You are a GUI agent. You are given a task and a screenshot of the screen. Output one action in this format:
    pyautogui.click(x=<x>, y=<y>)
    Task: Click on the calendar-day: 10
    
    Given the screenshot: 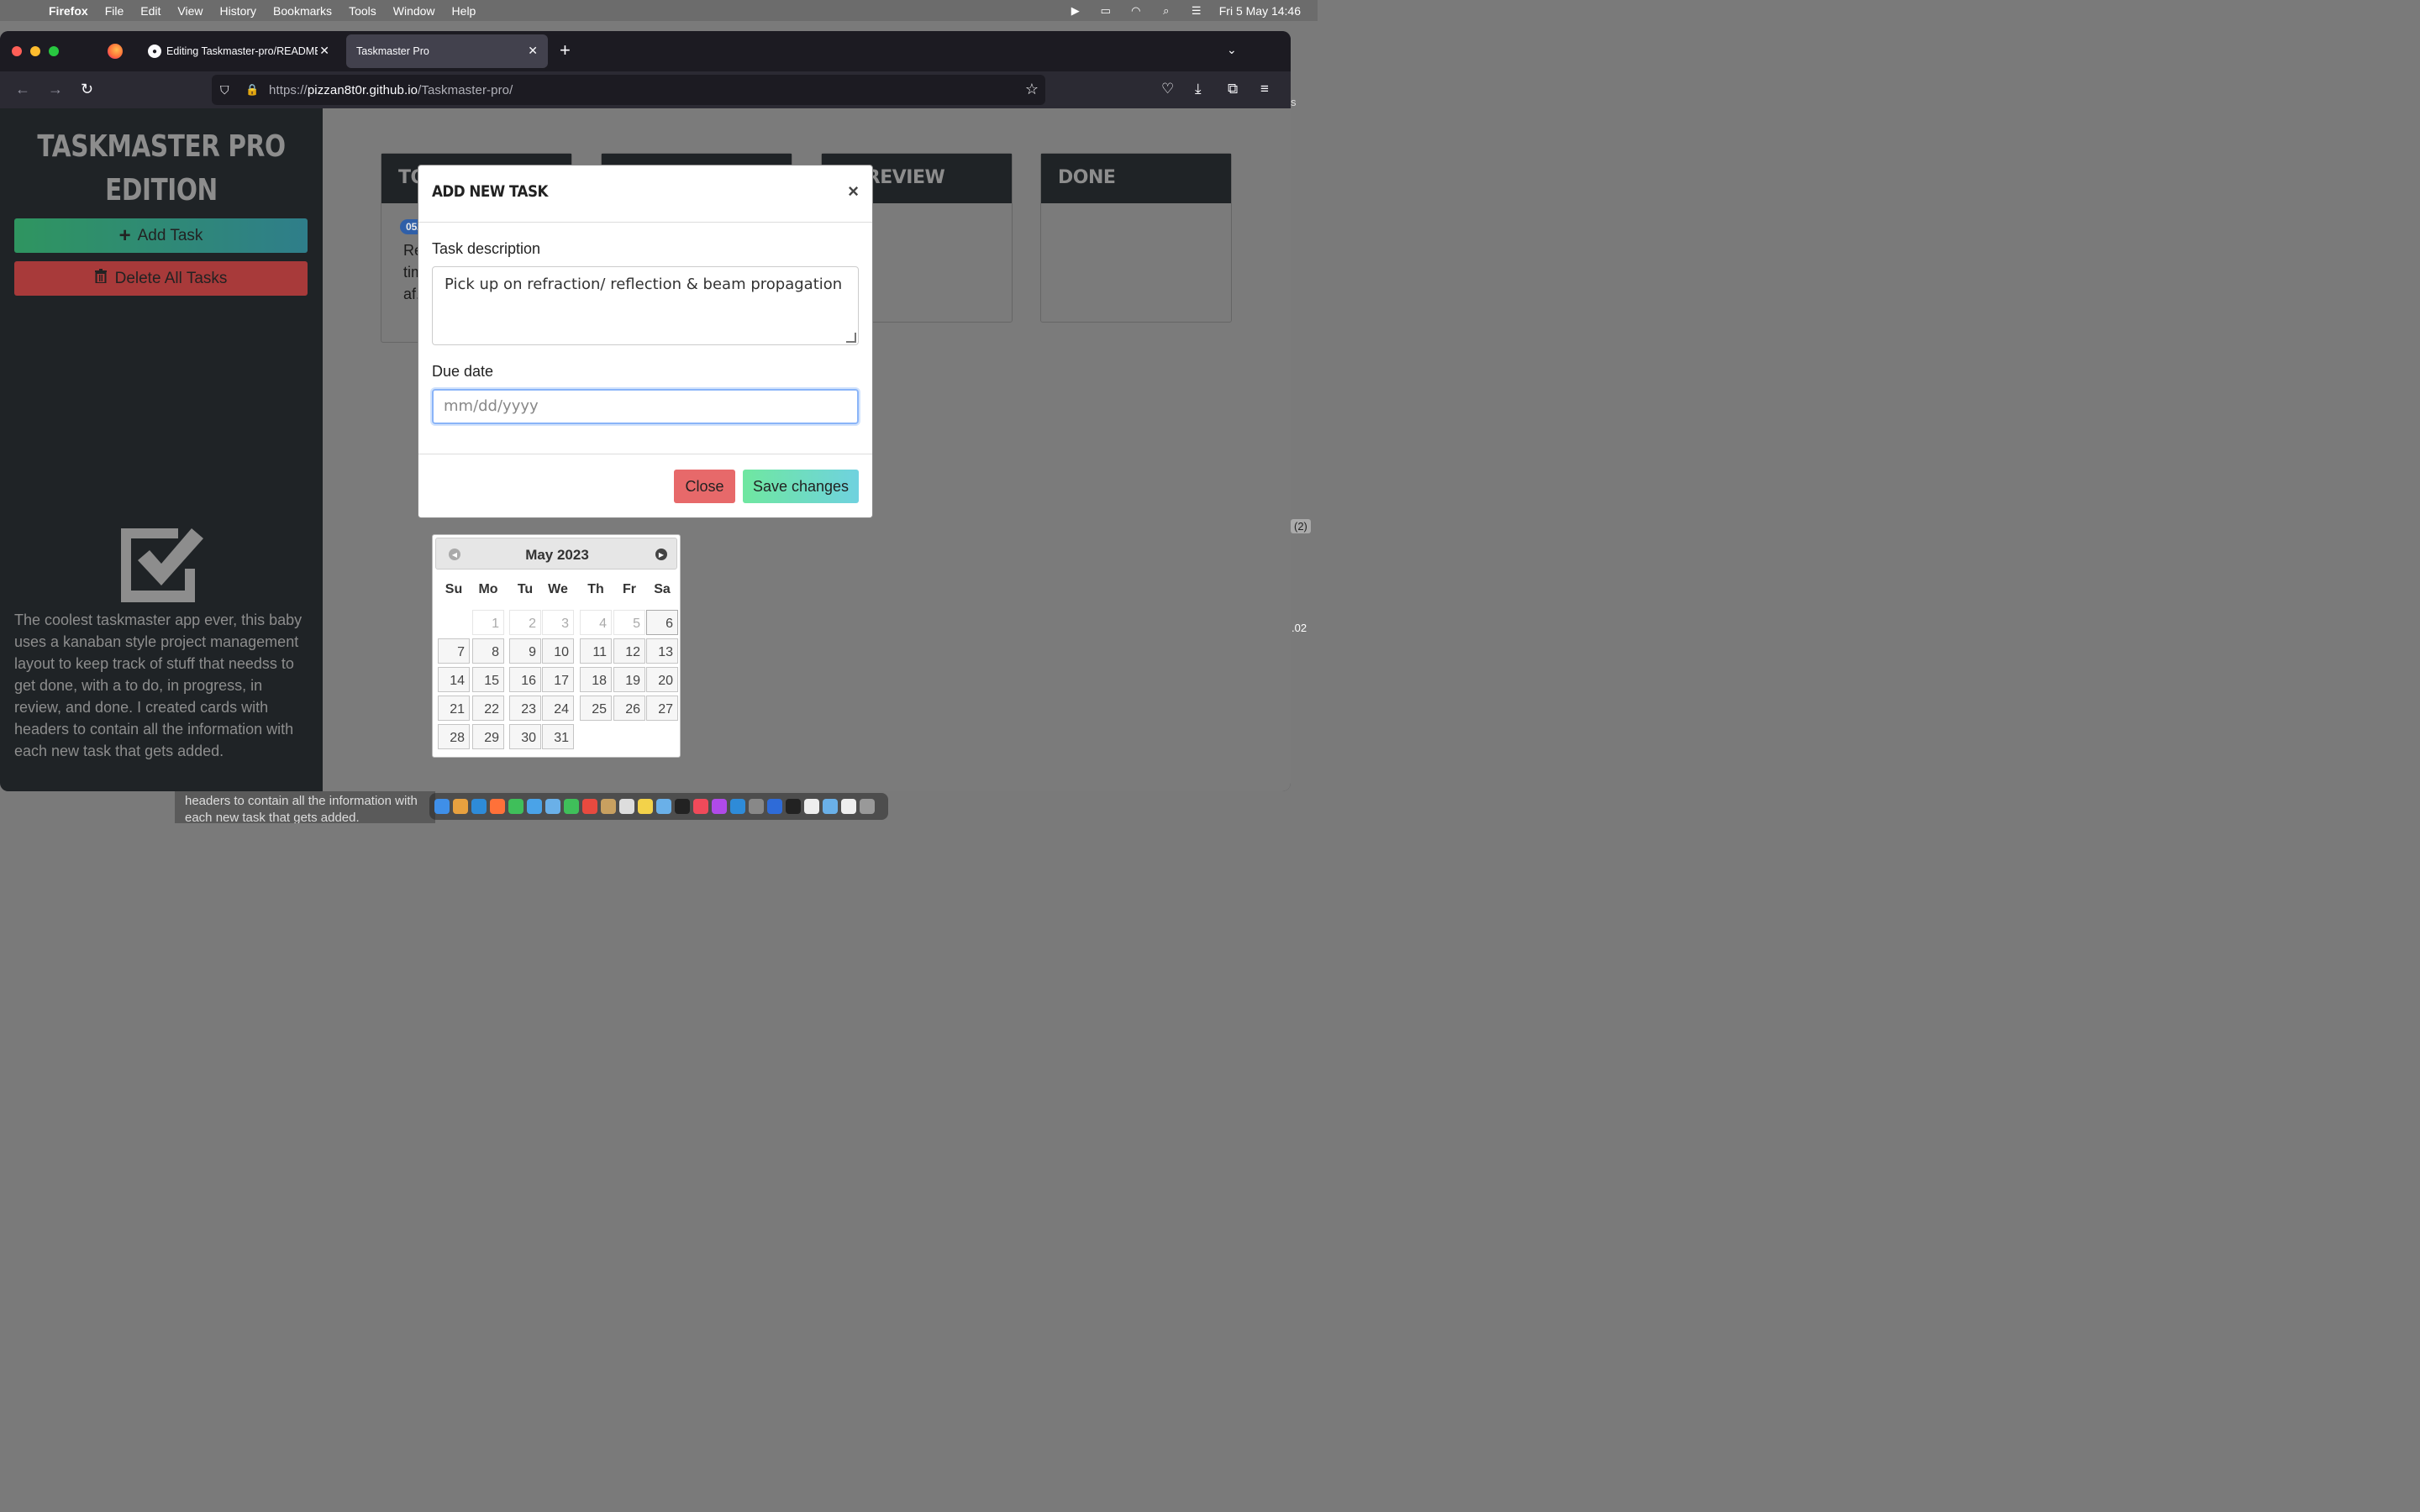 What is the action you would take?
    pyautogui.click(x=558, y=651)
    